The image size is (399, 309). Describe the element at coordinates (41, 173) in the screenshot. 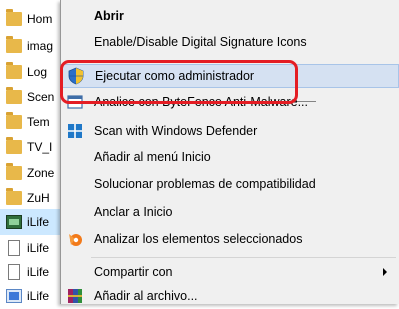

I see `file-name: Zone` at that location.